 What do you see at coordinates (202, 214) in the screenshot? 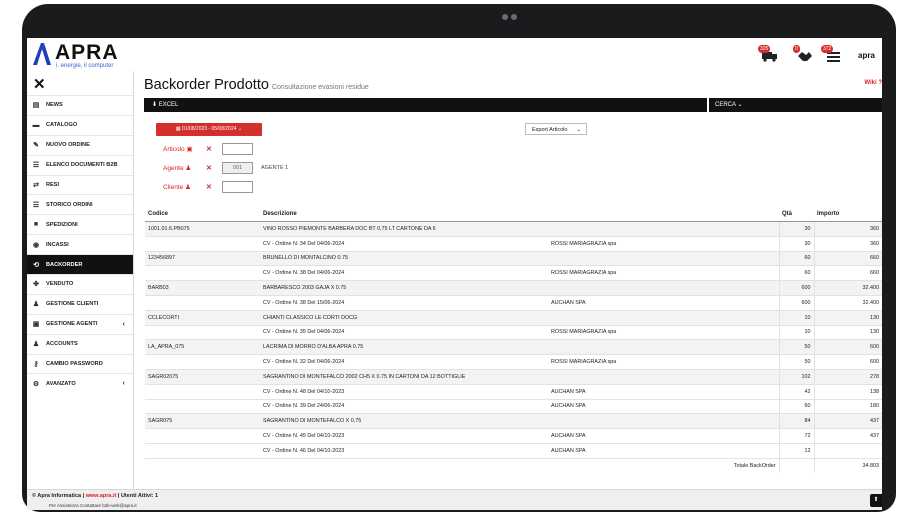
I see `col-codice: Codice` at bounding box center [202, 214].